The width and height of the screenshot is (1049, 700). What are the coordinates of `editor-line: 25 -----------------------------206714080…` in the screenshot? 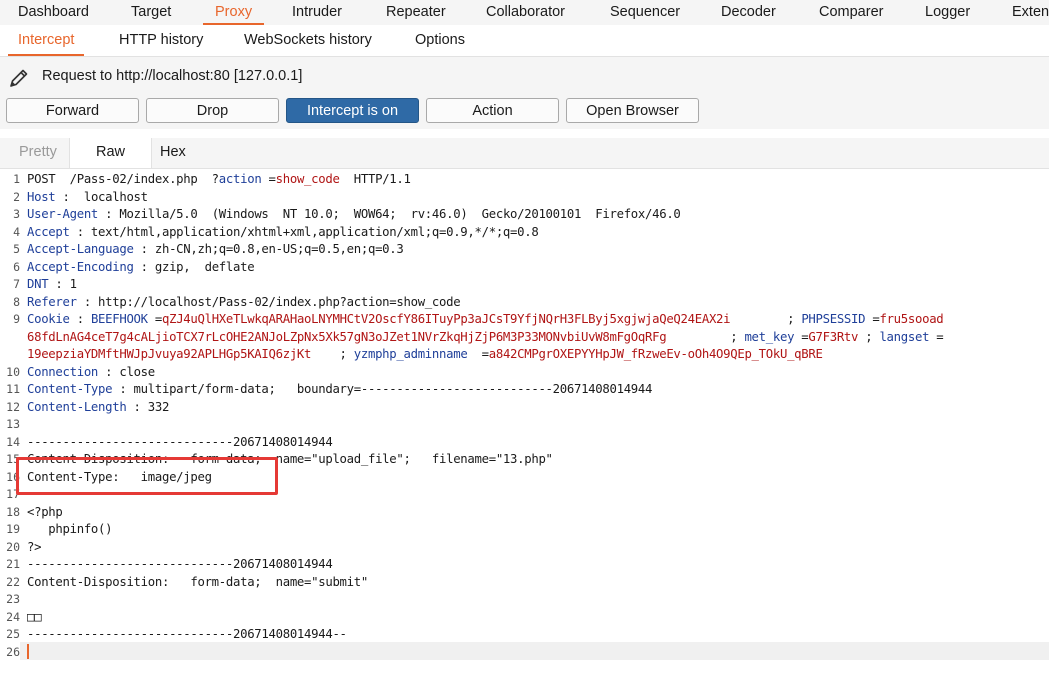 It's located at (524, 635).